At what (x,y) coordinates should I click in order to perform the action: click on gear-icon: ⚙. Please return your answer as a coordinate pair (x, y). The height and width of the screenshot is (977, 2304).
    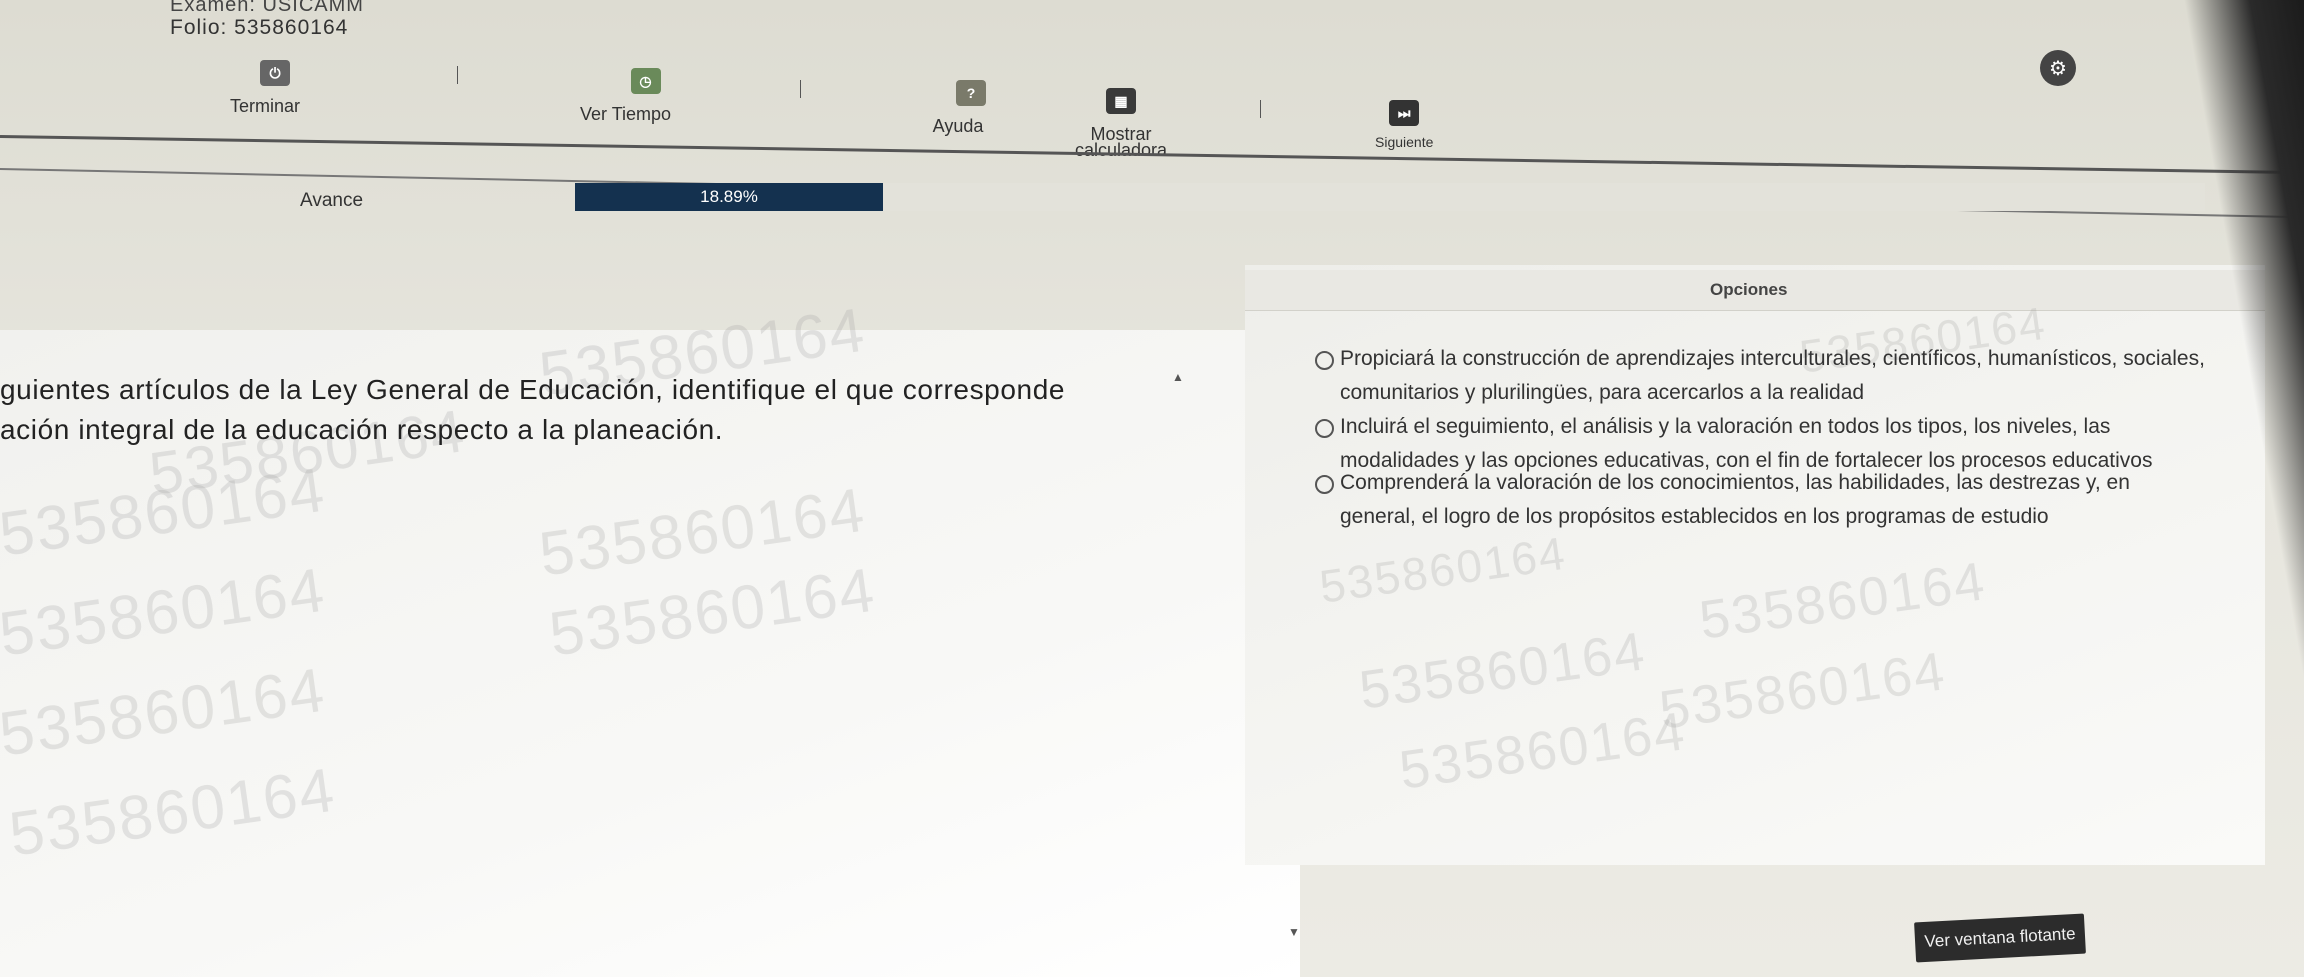
    Looking at the image, I should click on (2058, 68).